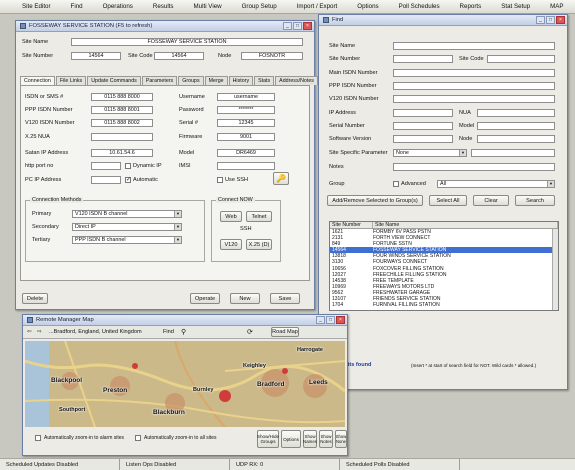 The width and height of the screenshot is (575, 470). I want to click on show-none-button: Show None, so click(341, 439).